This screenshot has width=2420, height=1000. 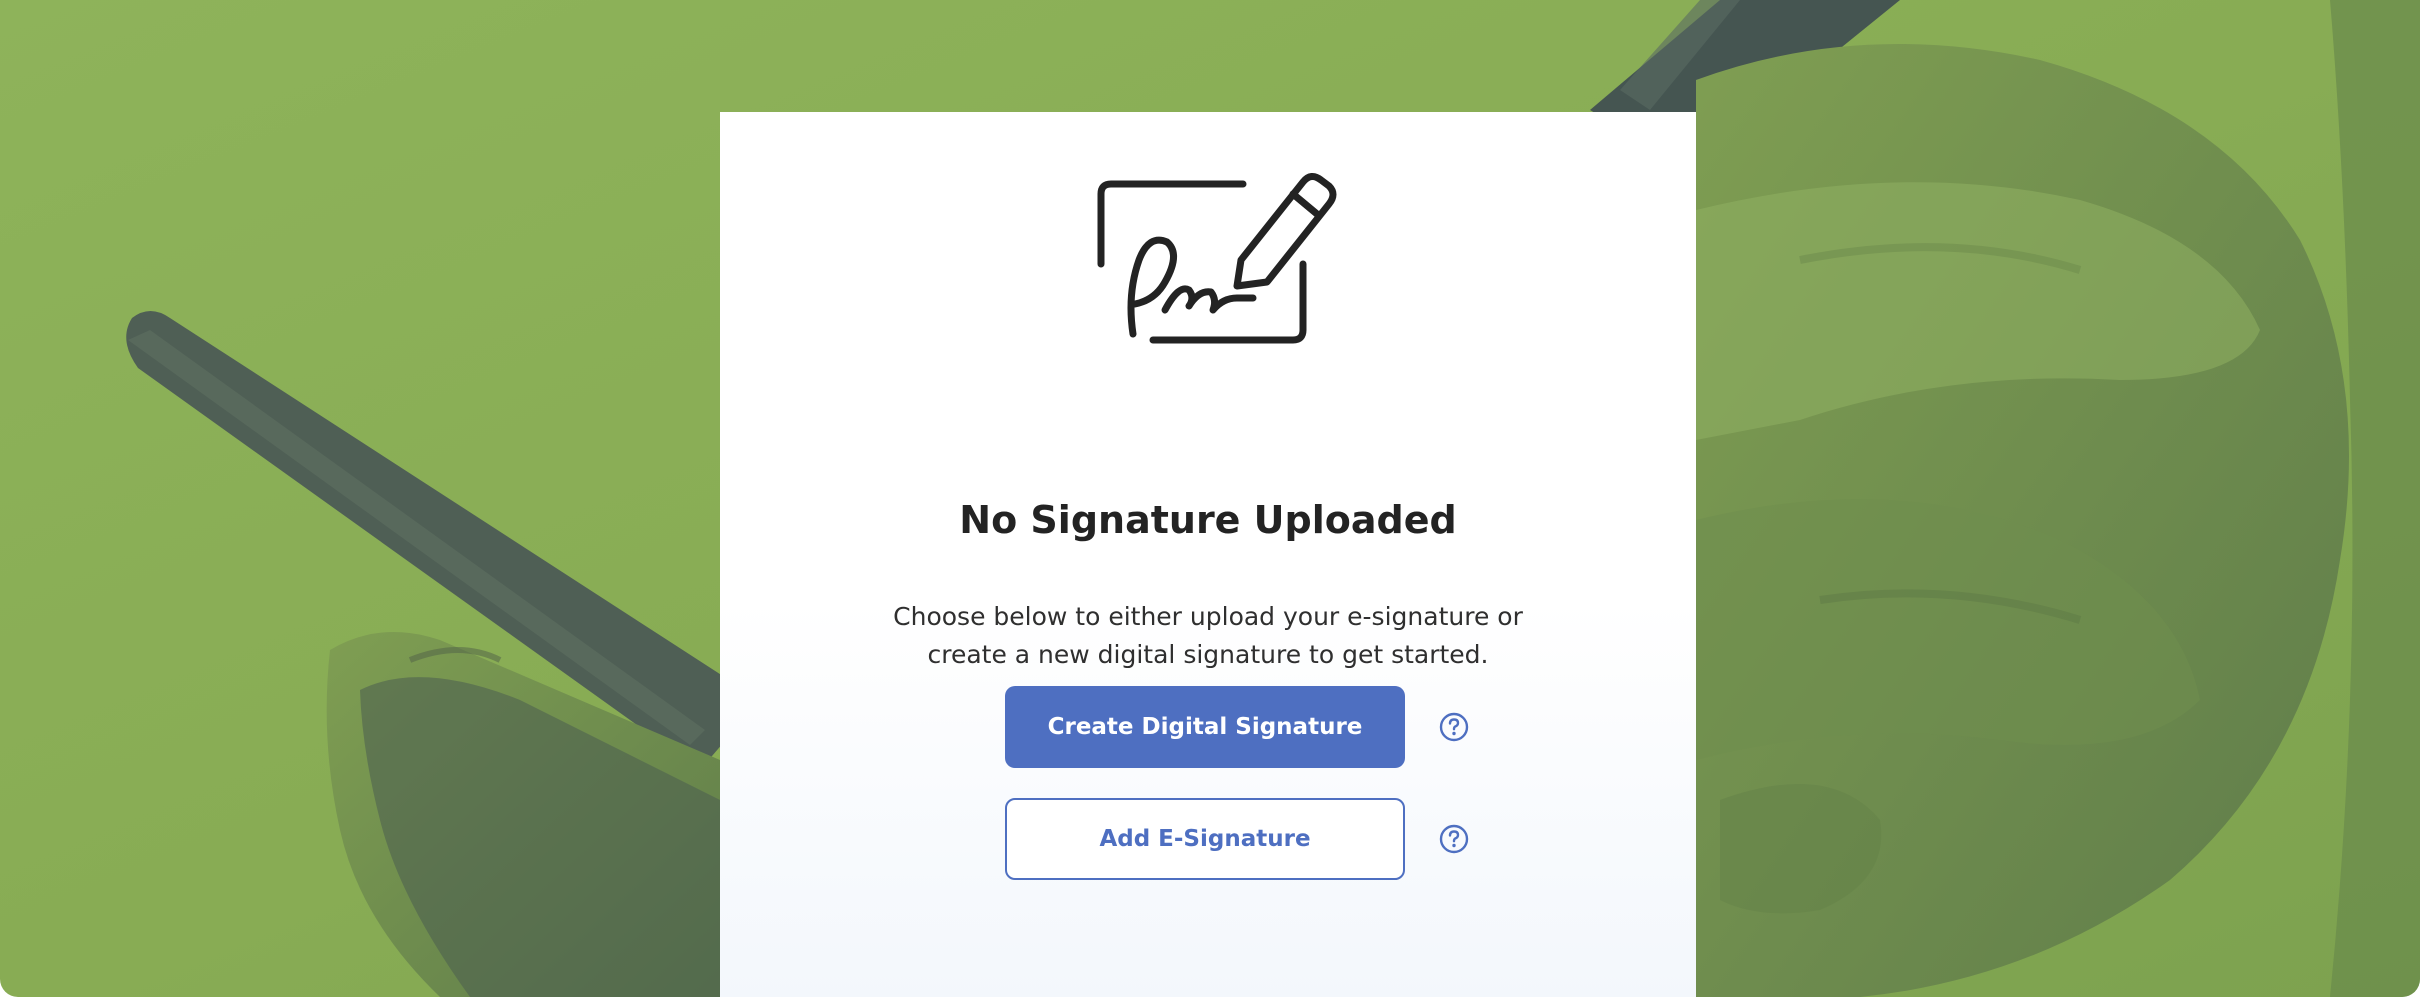 I want to click on create-digital-signature-button: Create Digital Signature, so click(x=1205, y=727).